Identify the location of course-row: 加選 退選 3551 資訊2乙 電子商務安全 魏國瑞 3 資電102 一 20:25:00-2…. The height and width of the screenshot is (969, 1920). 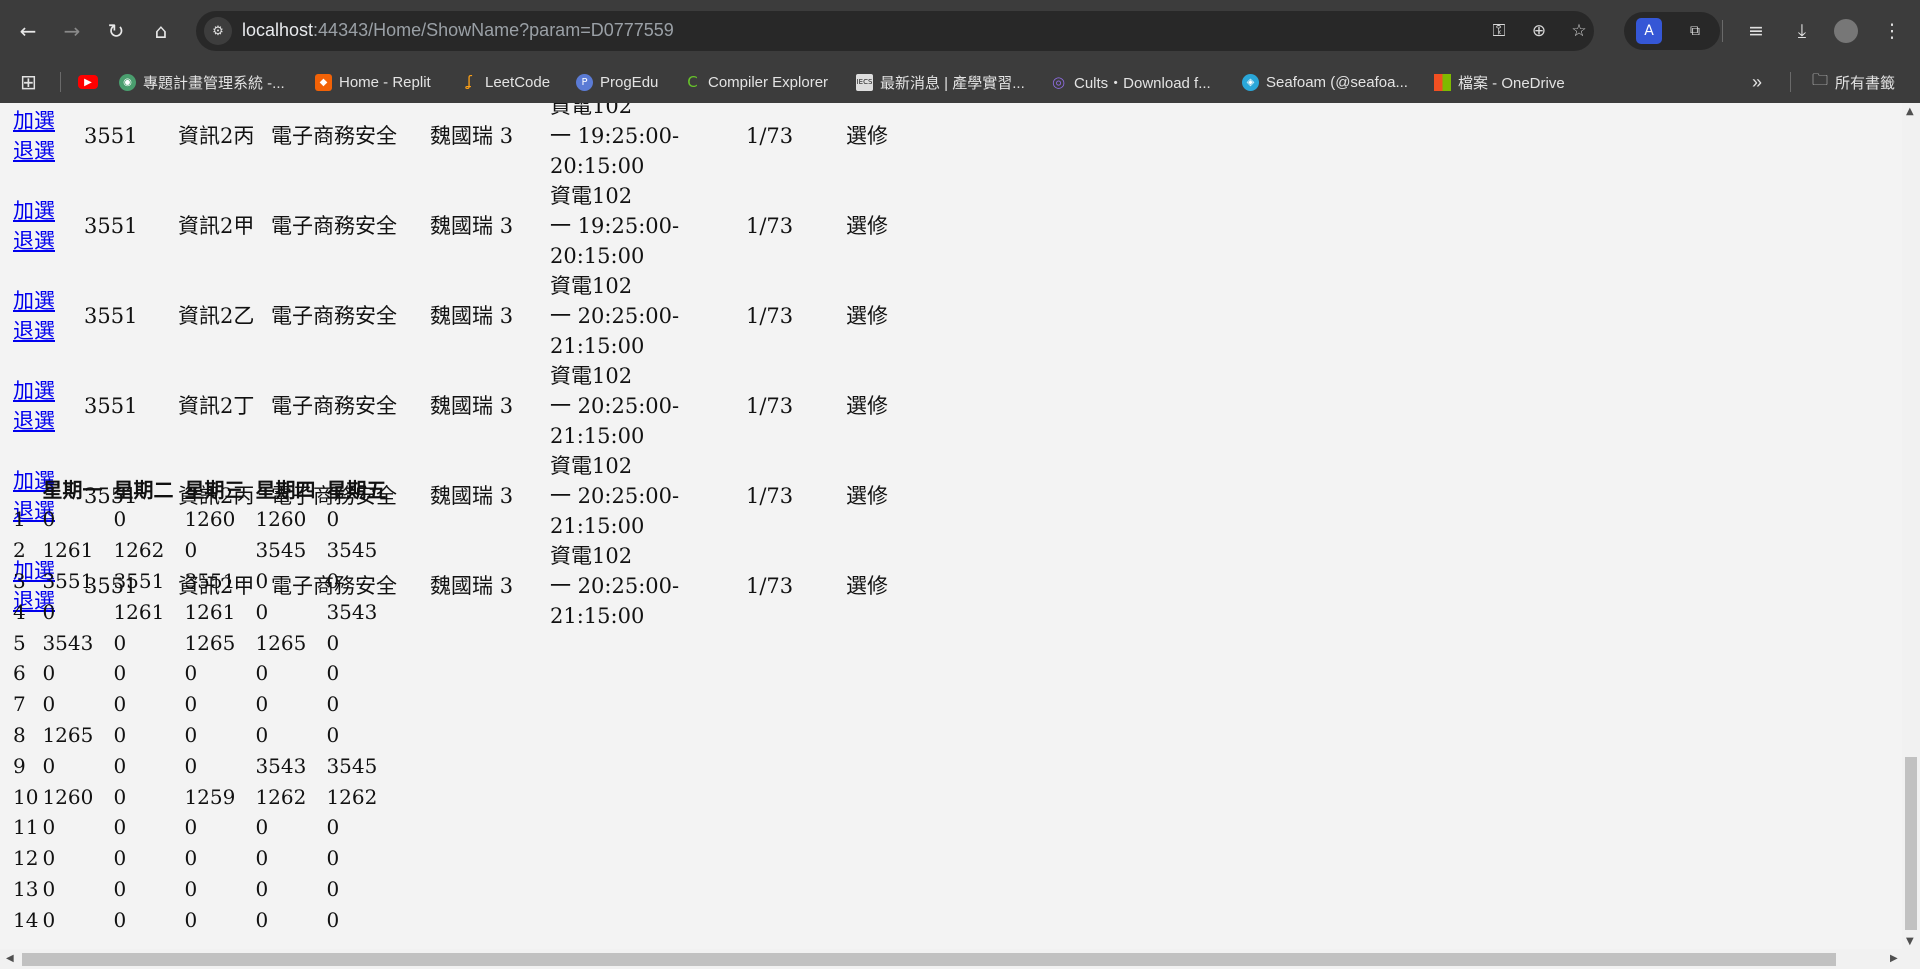
(459, 316).